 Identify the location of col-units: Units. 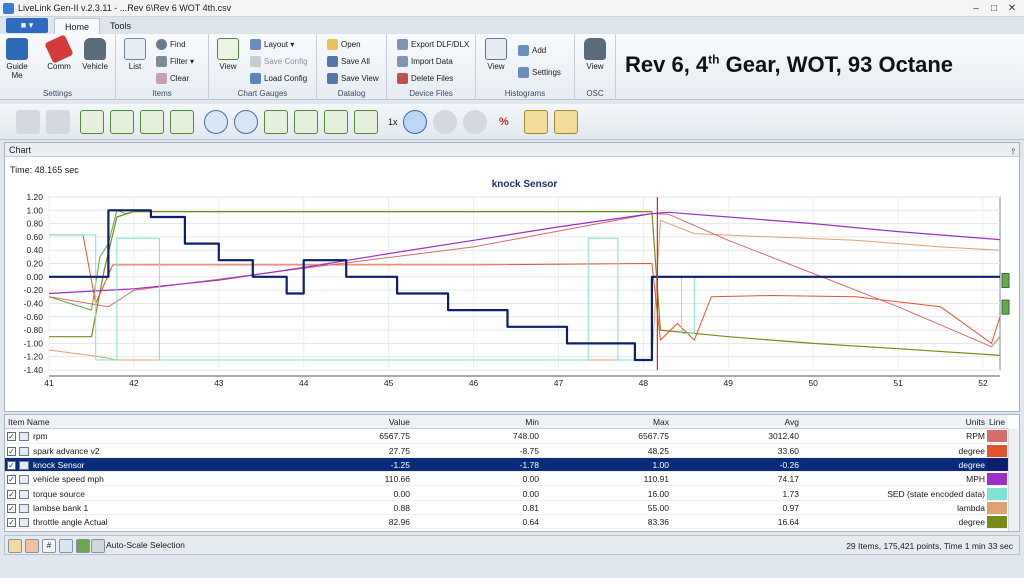
(895, 422).